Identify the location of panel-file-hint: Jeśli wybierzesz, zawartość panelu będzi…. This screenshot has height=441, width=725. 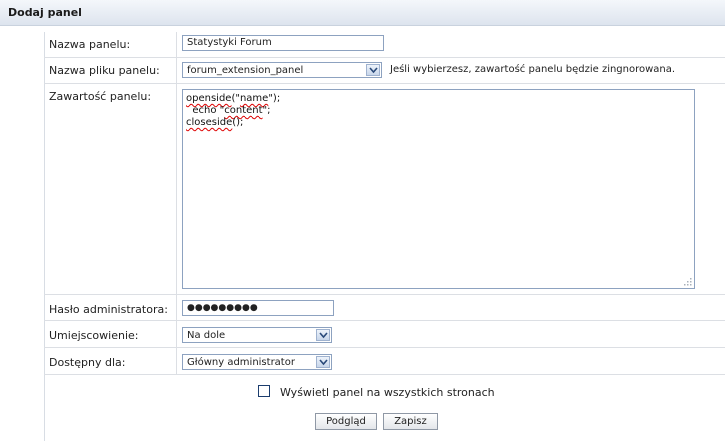
(533, 69).